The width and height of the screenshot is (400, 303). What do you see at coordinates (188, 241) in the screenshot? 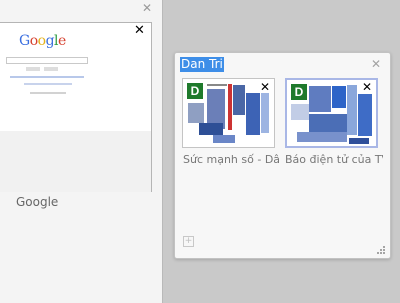
I see `new-tab-icon: +` at bounding box center [188, 241].